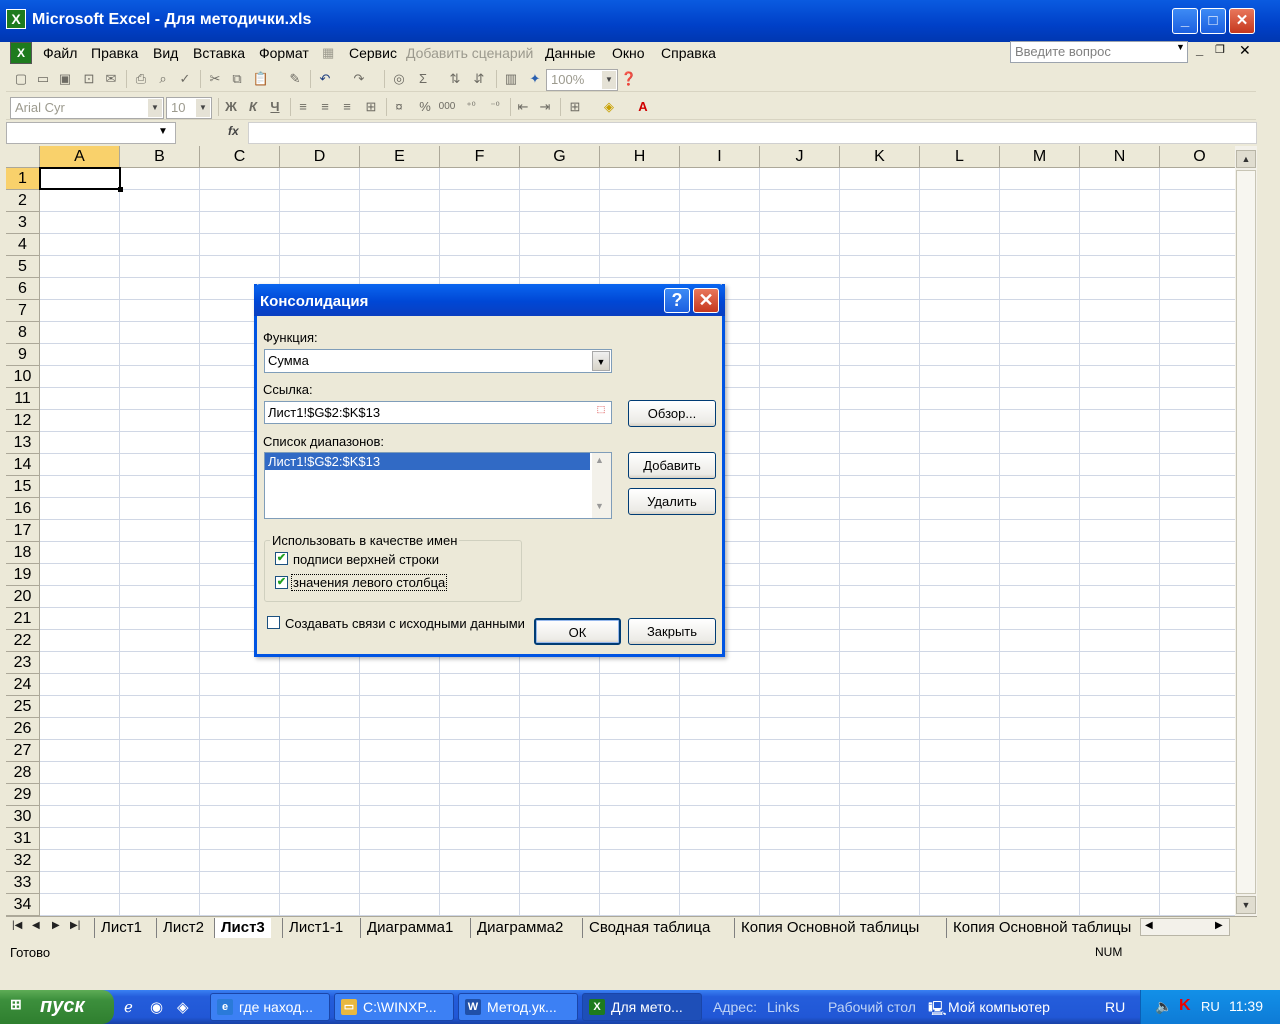  Describe the element at coordinates (425, 107) in the screenshot. I see `percent-icon: %` at that location.